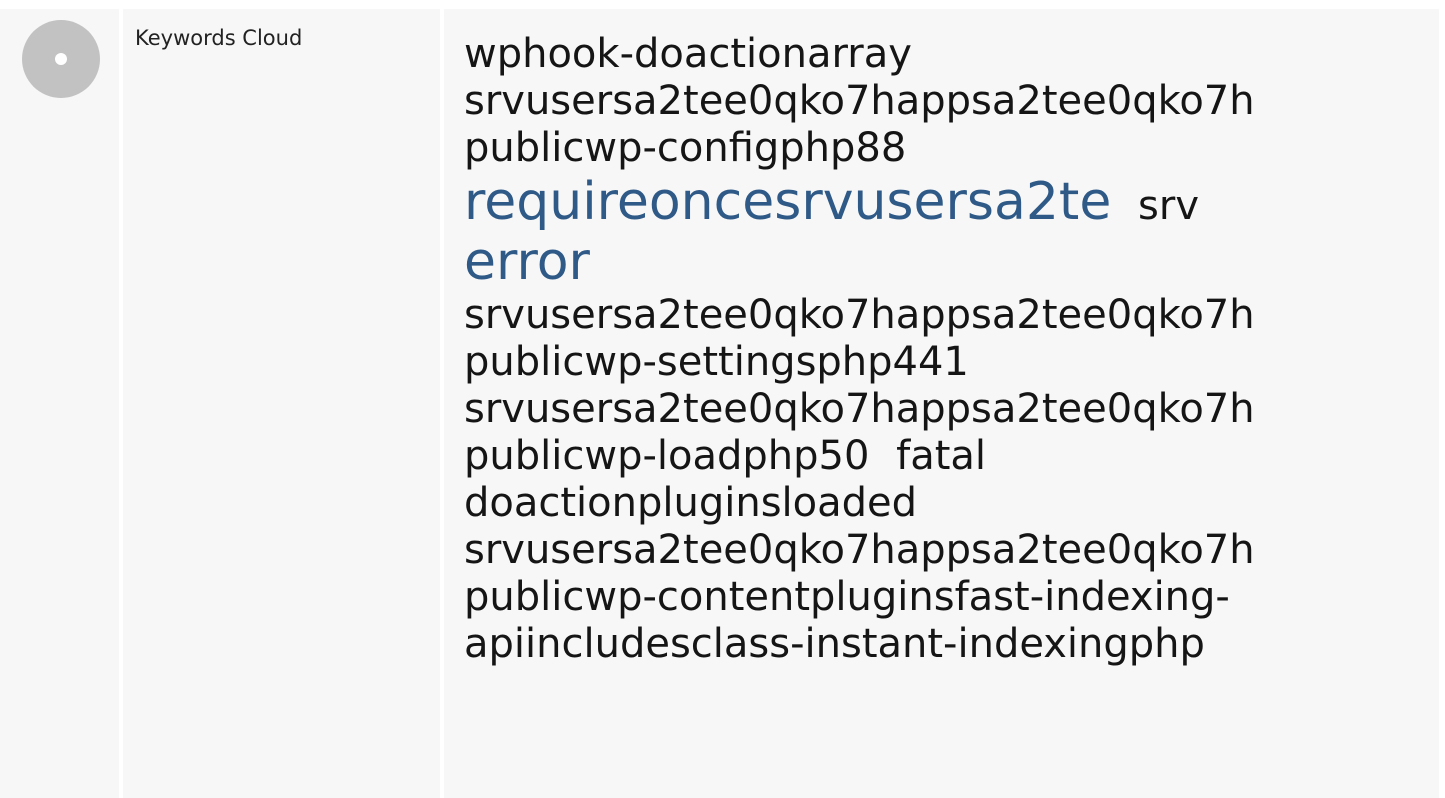 This screenshot has width=1445, height=798. I want to click on status-dot-center, so click(61, 59).